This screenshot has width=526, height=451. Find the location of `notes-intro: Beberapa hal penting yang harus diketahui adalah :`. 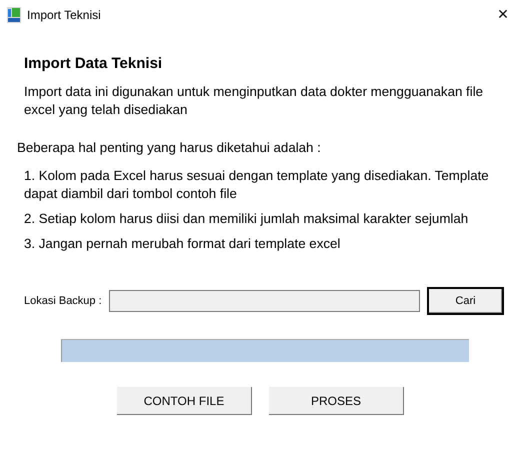

notes-intro: Beberapa hal penting yang harus diketahui adalah : is located at coordinates (169, 147).